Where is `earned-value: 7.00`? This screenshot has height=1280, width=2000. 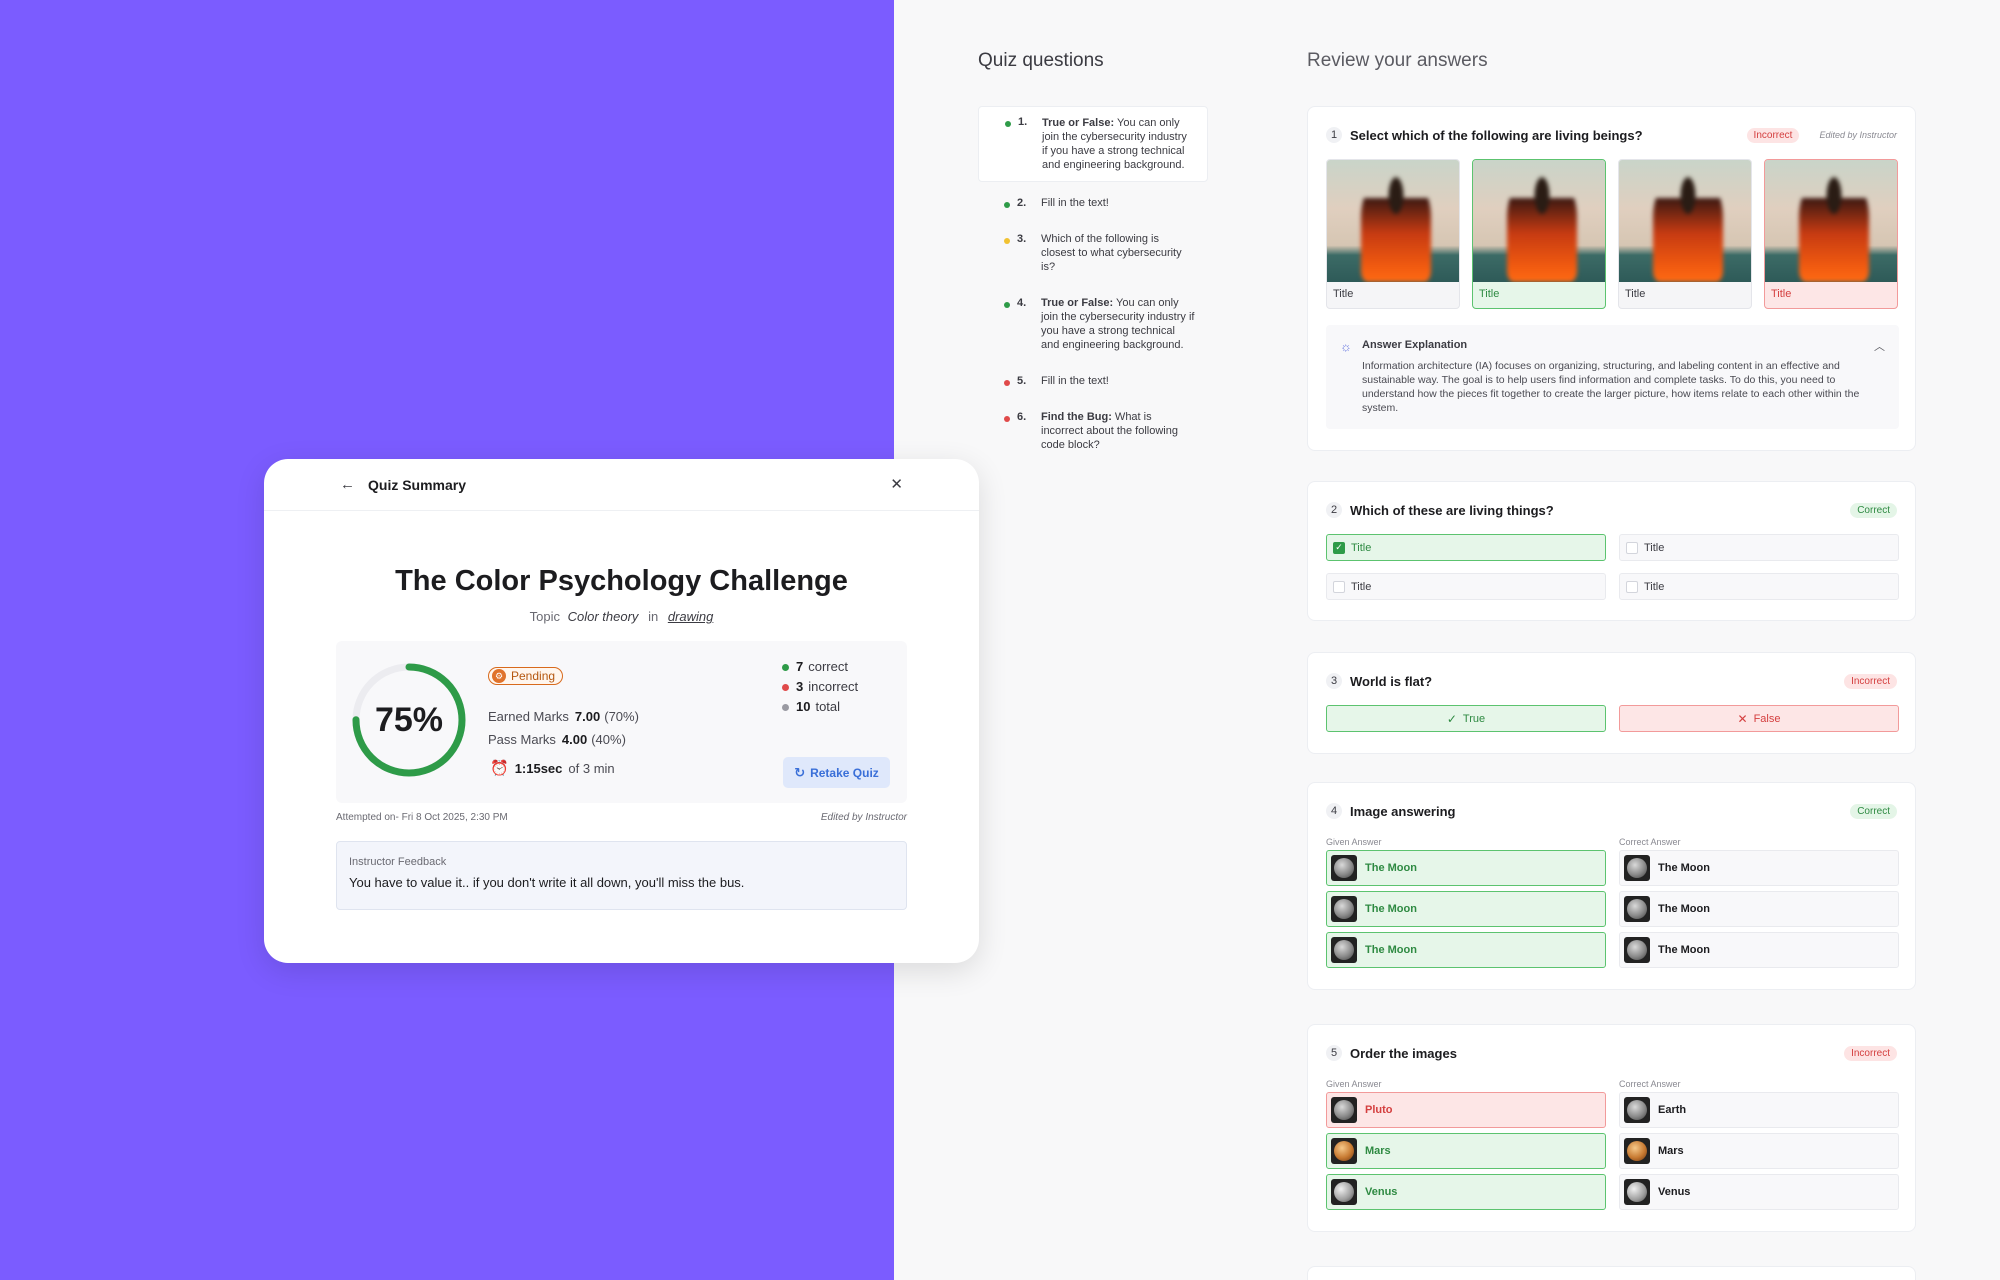
earned-value: 7.00 is located at coordinates (587, 716).